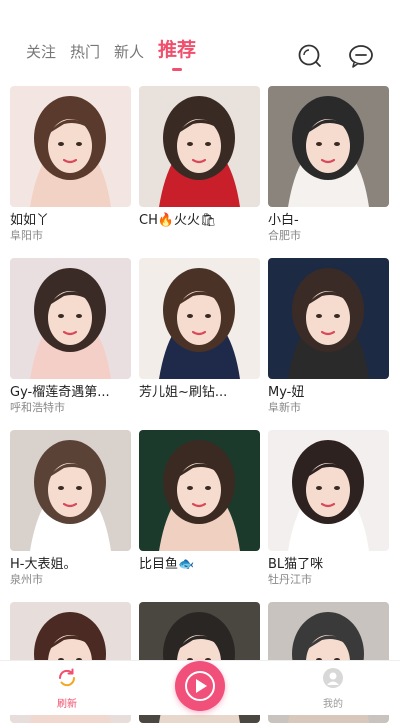  I want to click on live-play-button, so click(200, 686).